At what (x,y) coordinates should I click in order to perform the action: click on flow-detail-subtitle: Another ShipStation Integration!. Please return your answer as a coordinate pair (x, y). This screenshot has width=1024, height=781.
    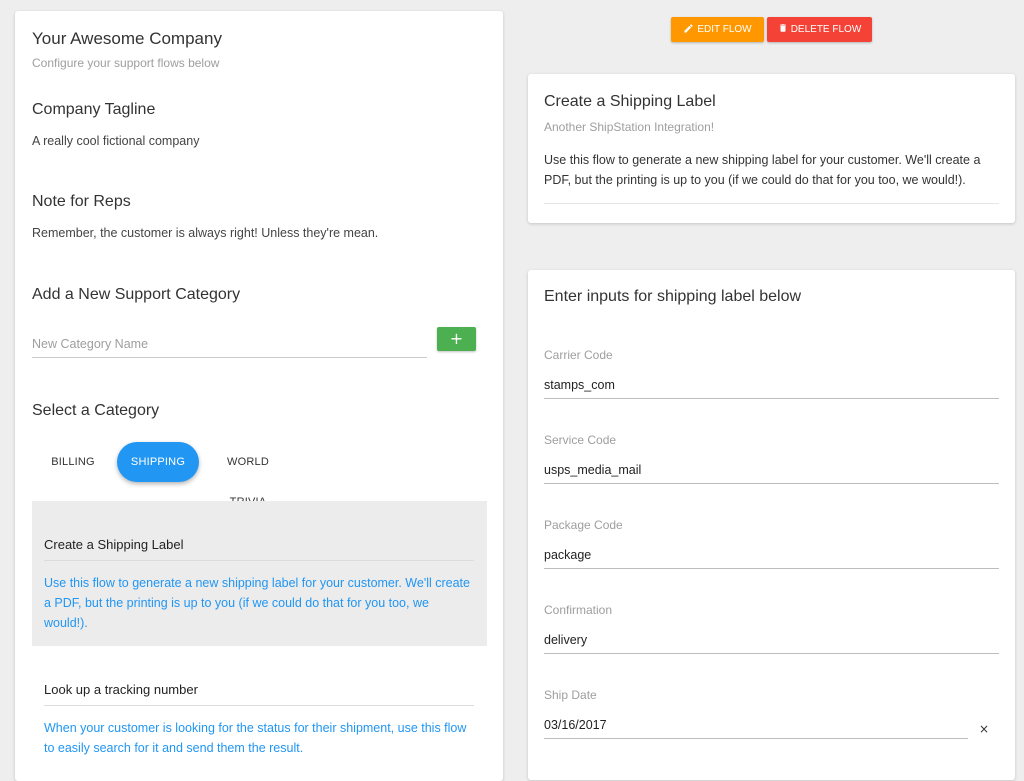
    Looking at the image, I should click on (629, 127).